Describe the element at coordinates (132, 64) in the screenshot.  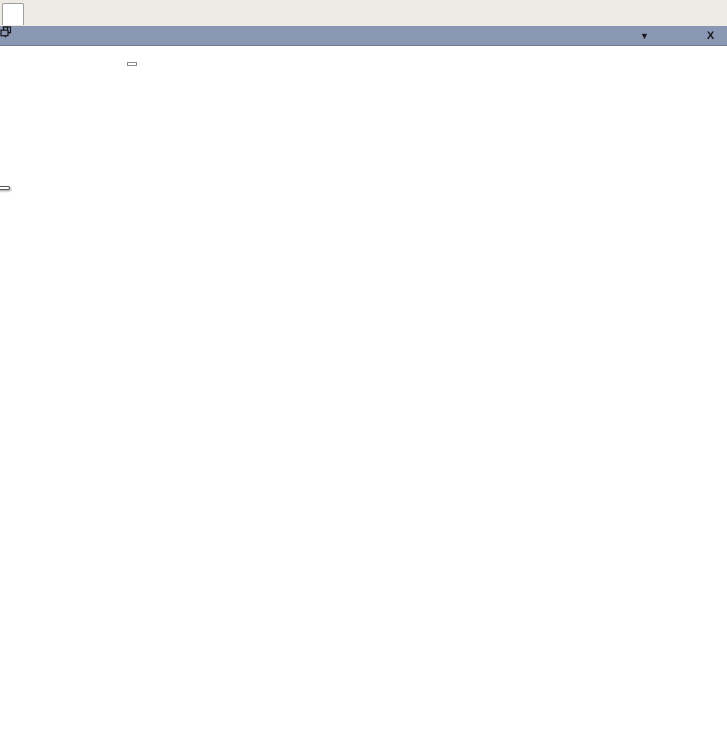
I see `inset-chart-title` at that location.